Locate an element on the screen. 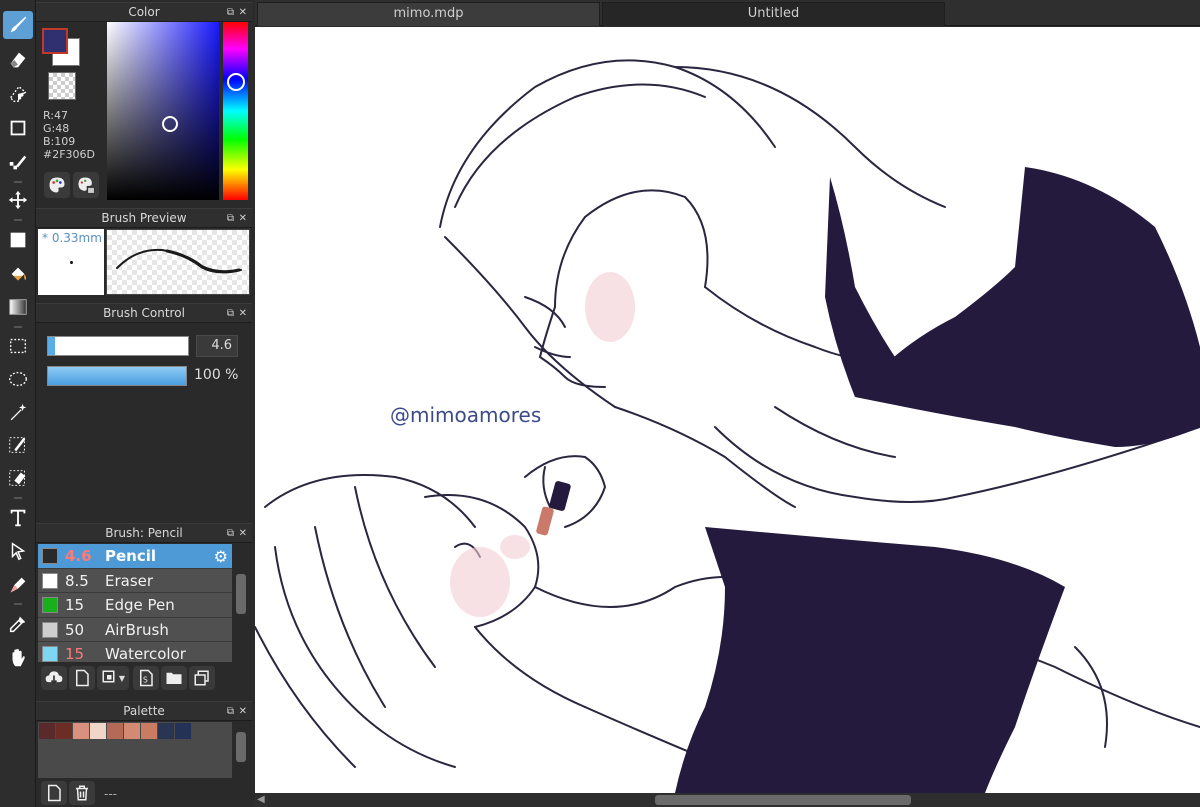 The image size is (1200, 807). brush-tool is located at coordinates (18, 25).